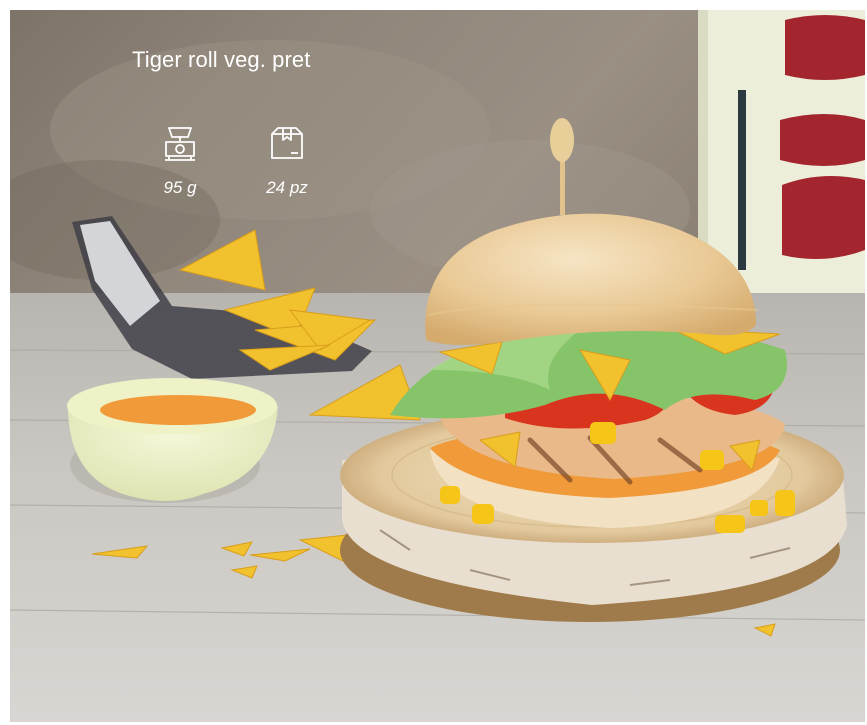 The width and height of the screenshot is (867, 725). I want to click on weight-spec: 95 g, so click(180, 161).